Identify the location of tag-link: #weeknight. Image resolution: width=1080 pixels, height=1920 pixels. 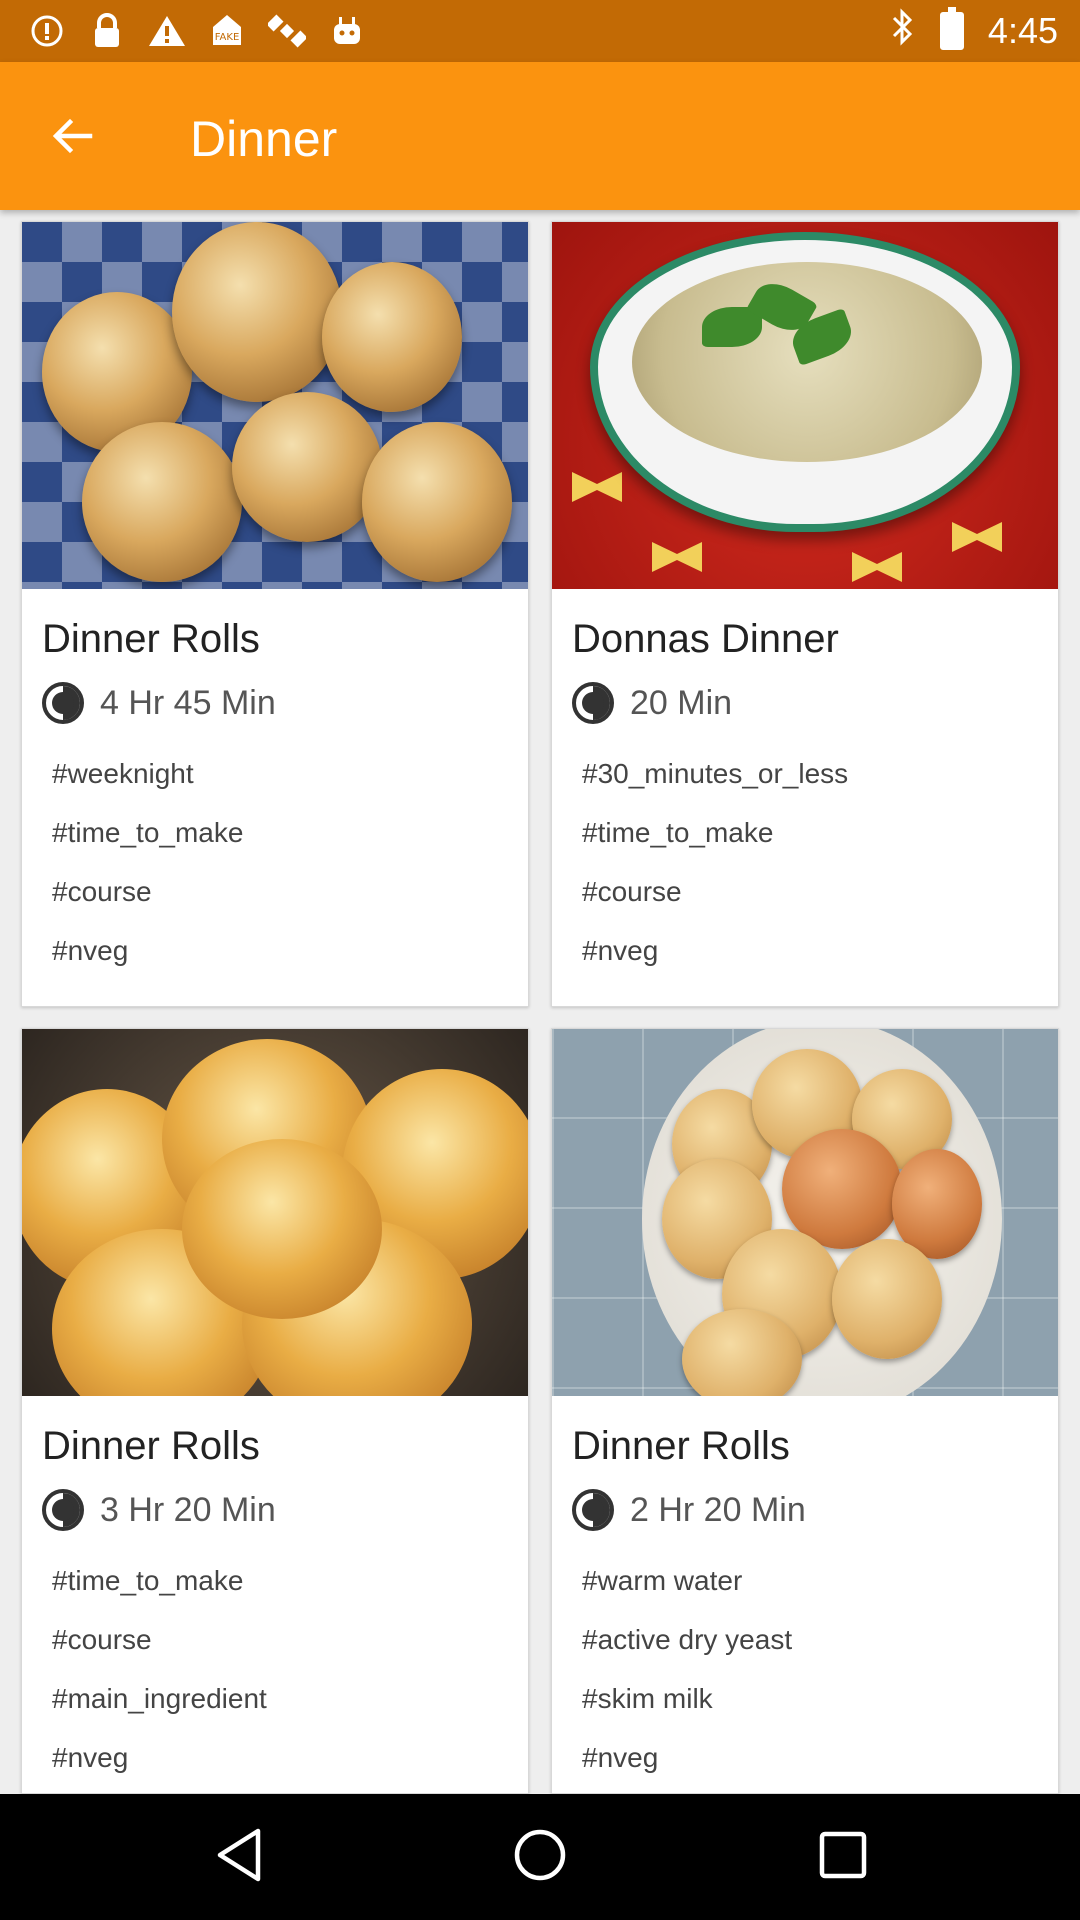
(147, 786).